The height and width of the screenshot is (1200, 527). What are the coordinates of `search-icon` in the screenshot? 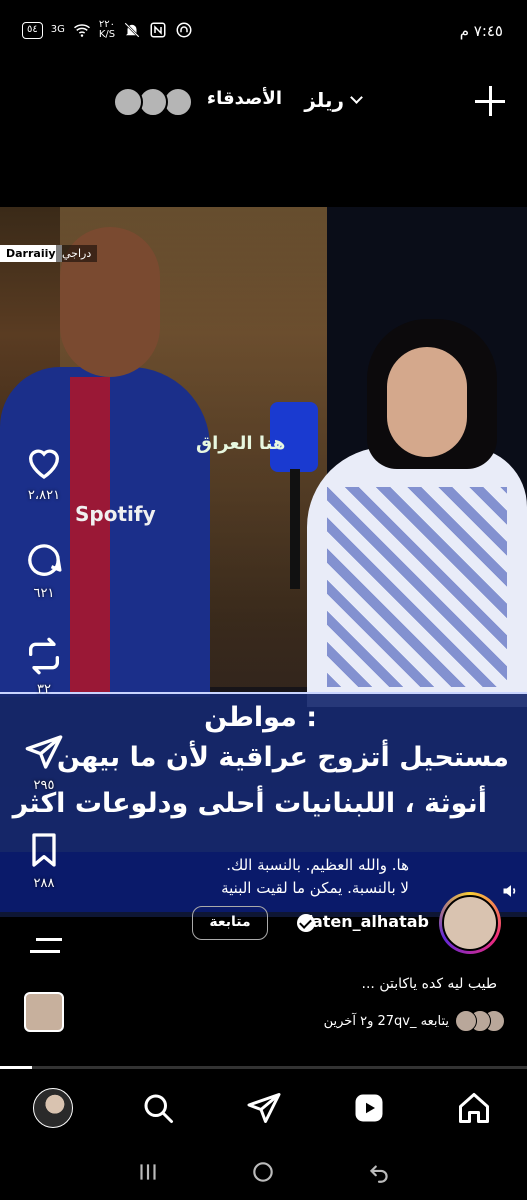 It's located at (159, 1108).